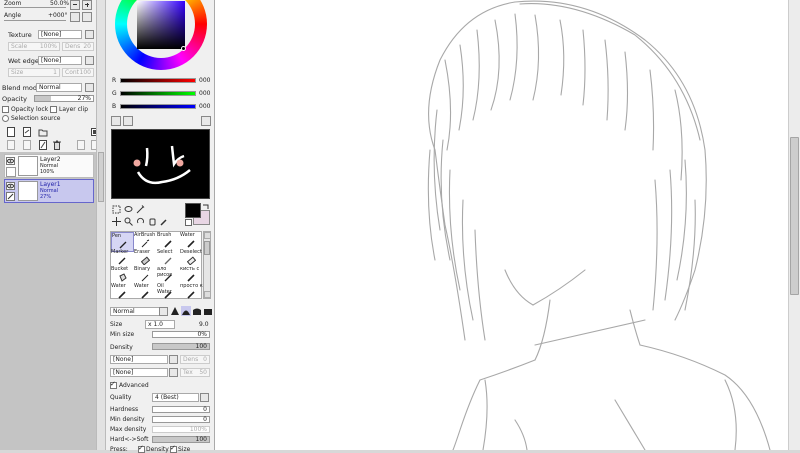  What do you see at coordinates (163, 311) in the screenshot?
I see `brush-blend-dropdown-button` at bounding box center [163, 311].